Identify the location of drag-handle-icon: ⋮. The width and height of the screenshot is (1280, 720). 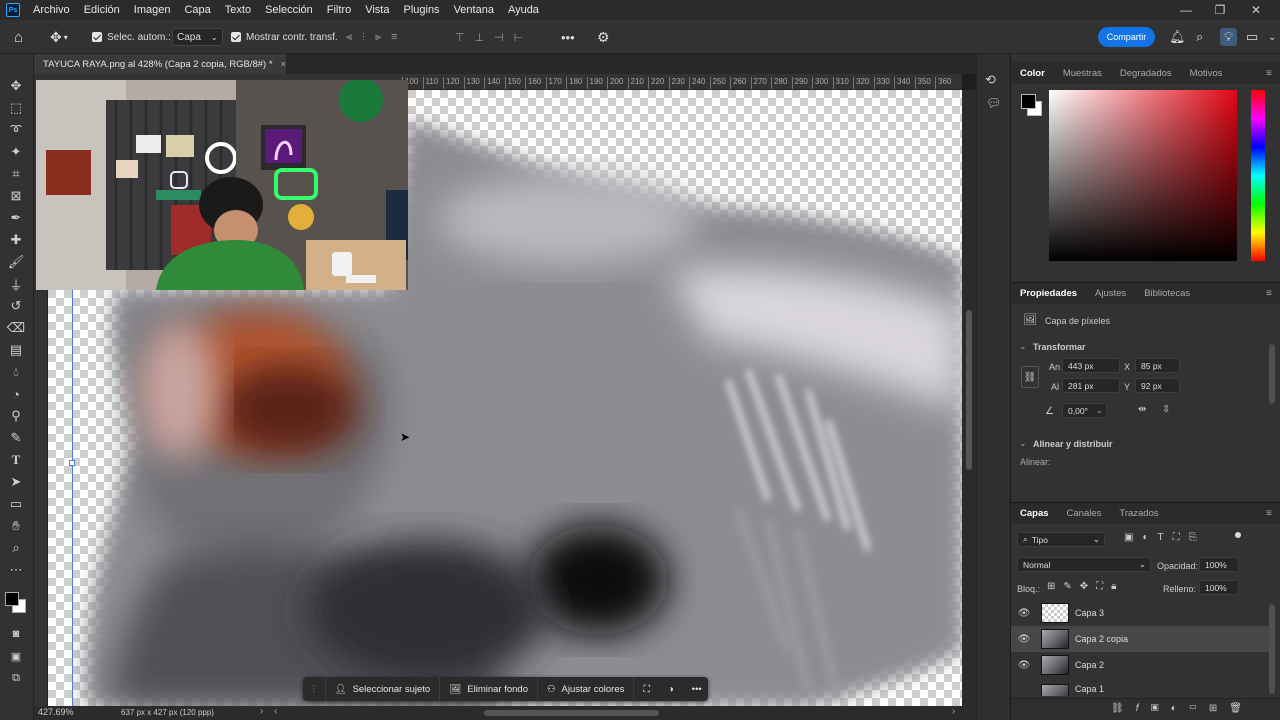
(314, 689).